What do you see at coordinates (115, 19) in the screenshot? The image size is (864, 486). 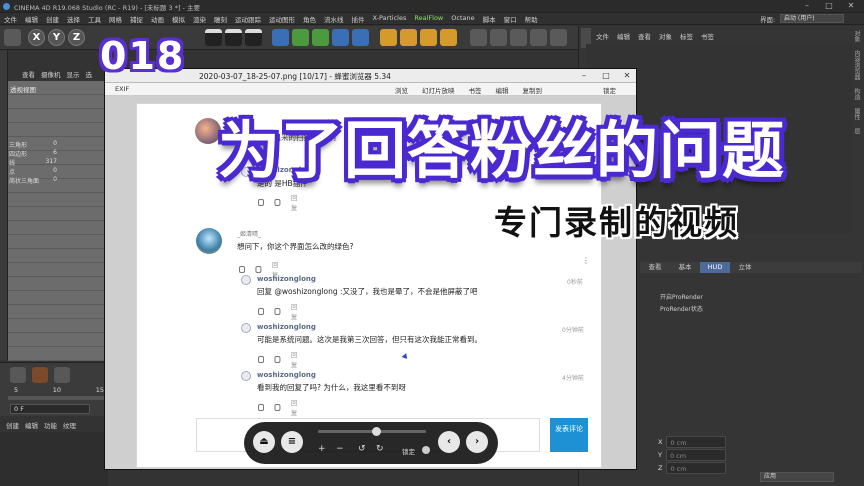 I see `c4d-menu-item: 网格` at bounding box center [115, 19].